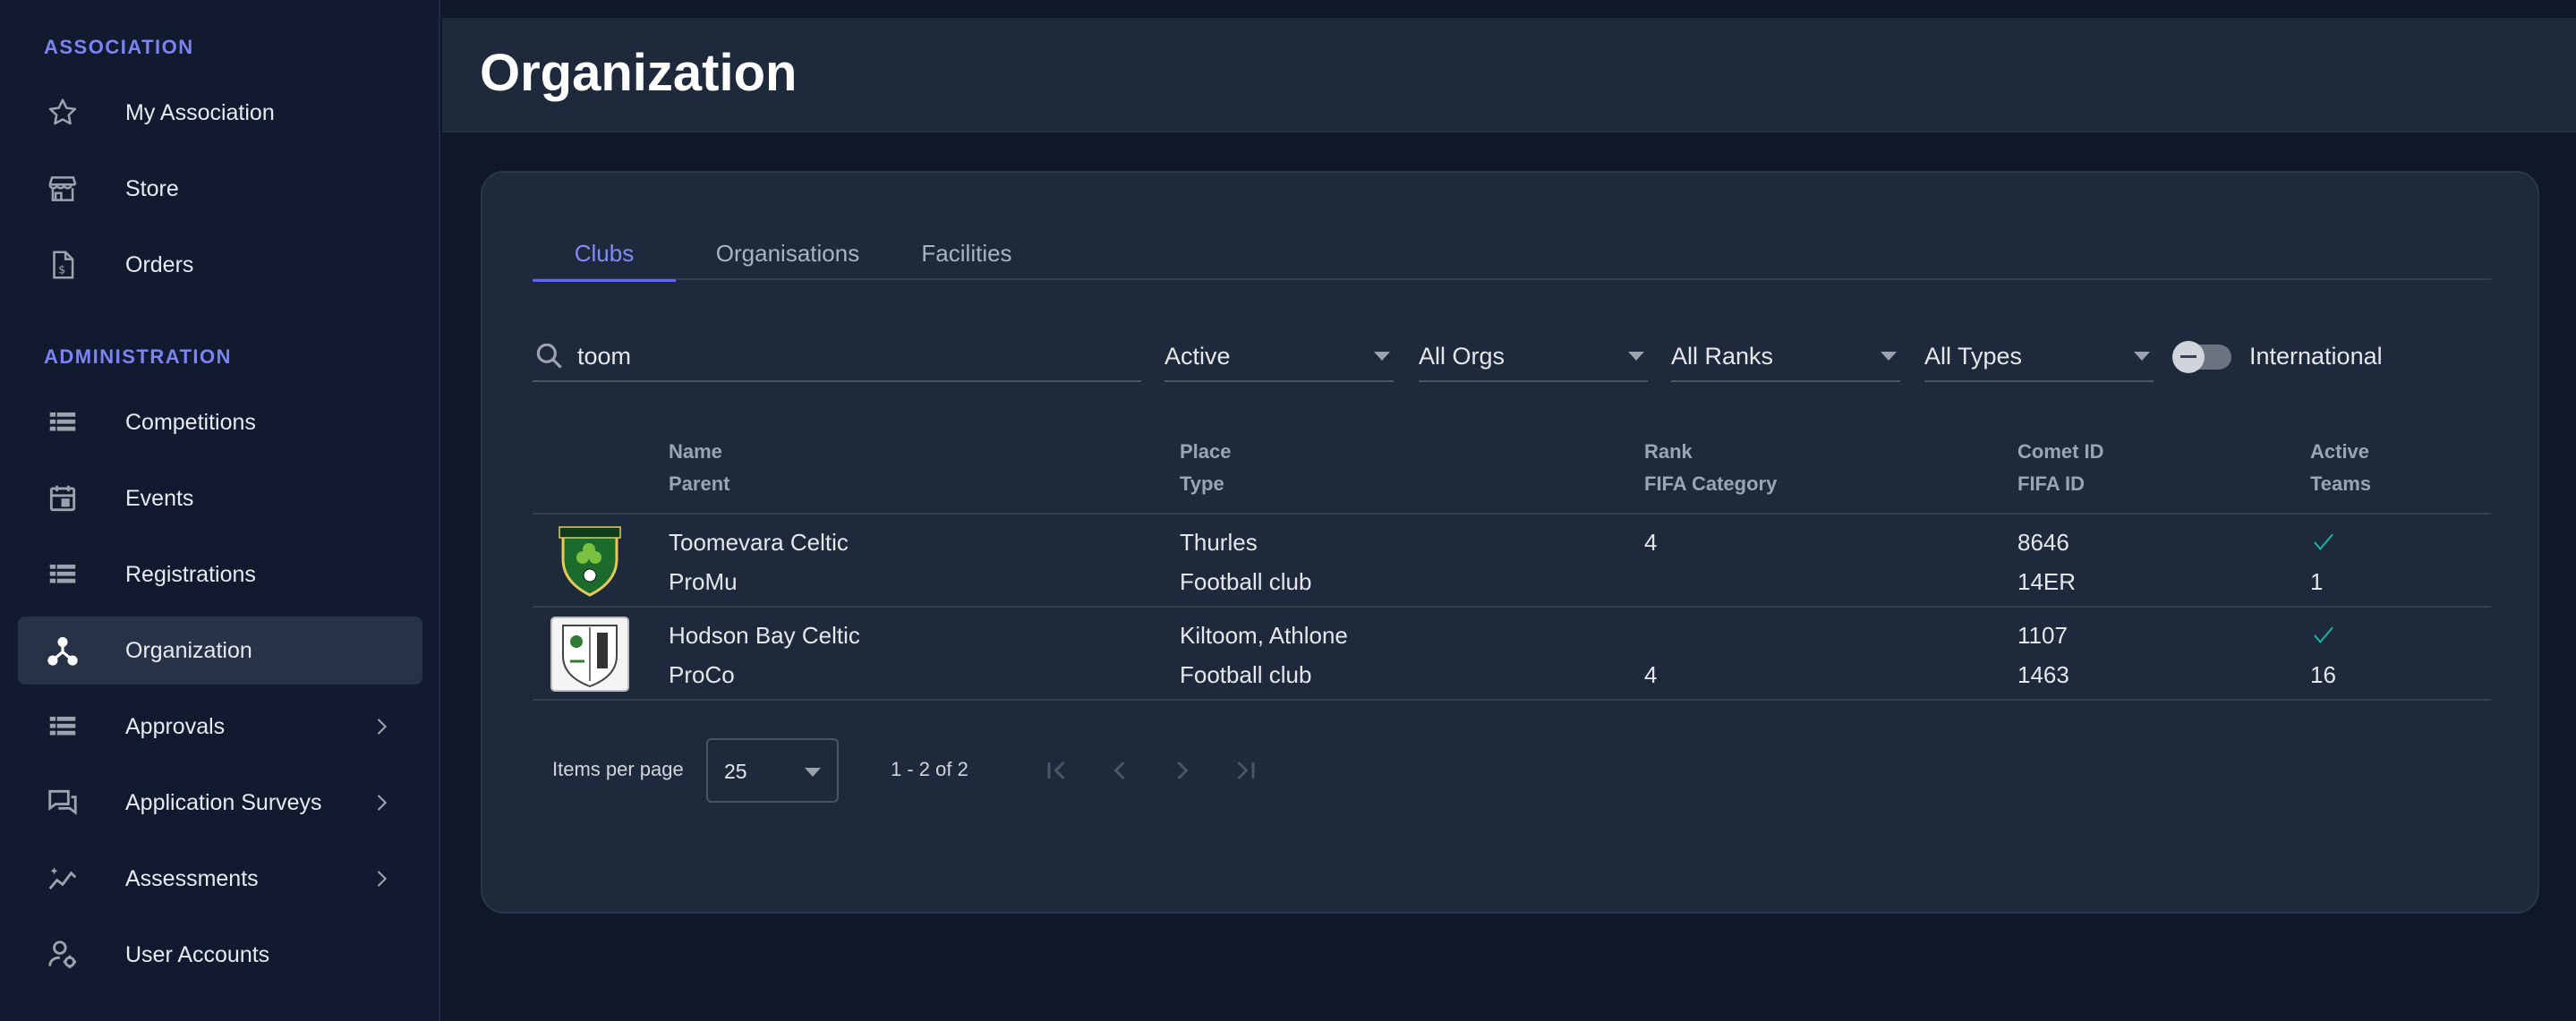 The width and height of the screenshot is (2576, 1021). Describe the element at coordinates (695, 451) in the screenshot. I see `header-line: Name` at that location.